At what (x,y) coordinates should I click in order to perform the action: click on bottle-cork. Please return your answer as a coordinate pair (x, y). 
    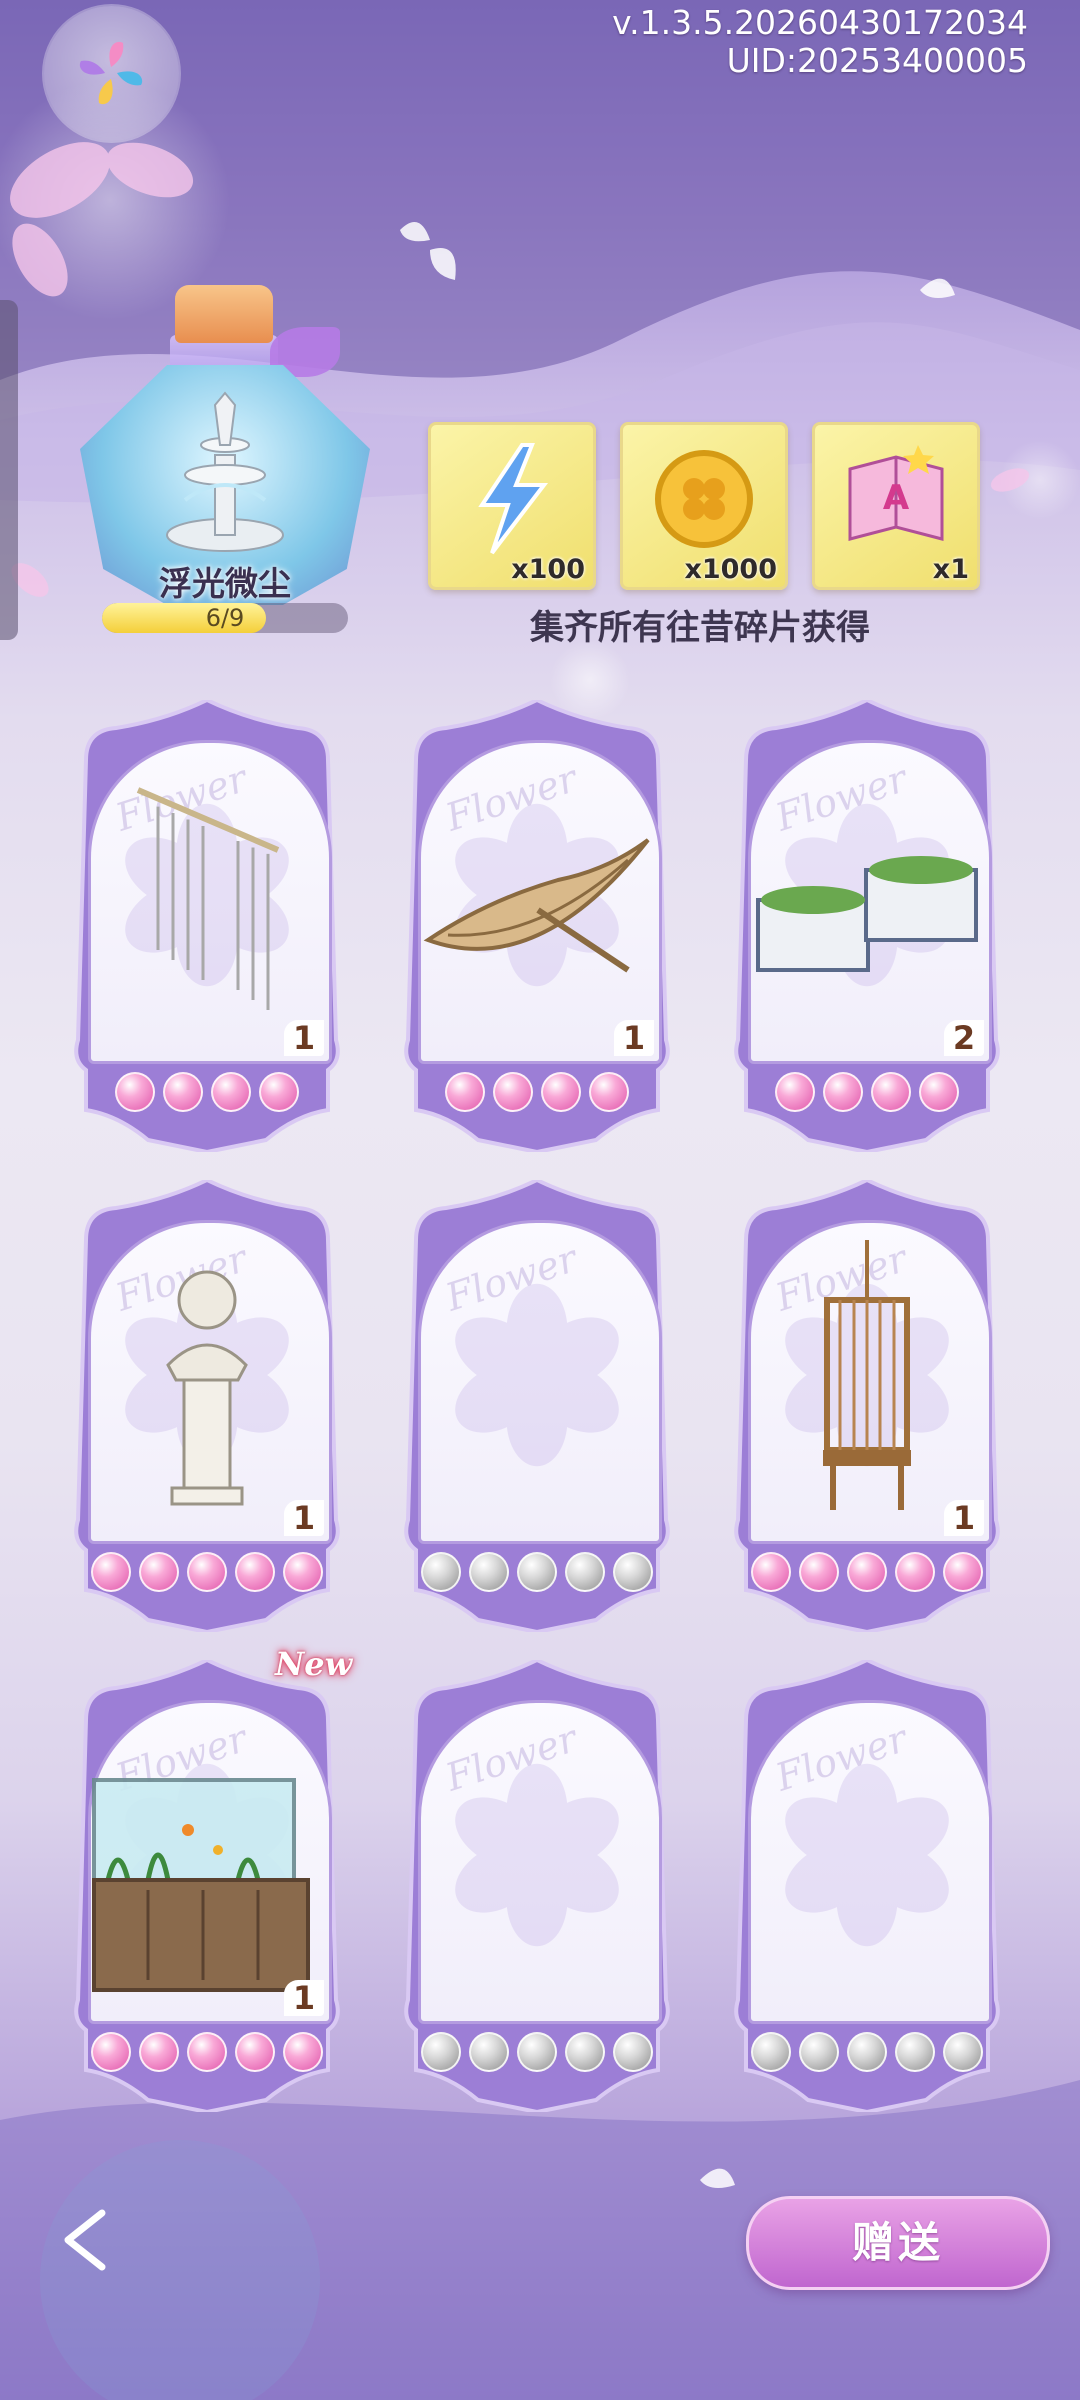
    Looking at the image, I should click on (224, 314).